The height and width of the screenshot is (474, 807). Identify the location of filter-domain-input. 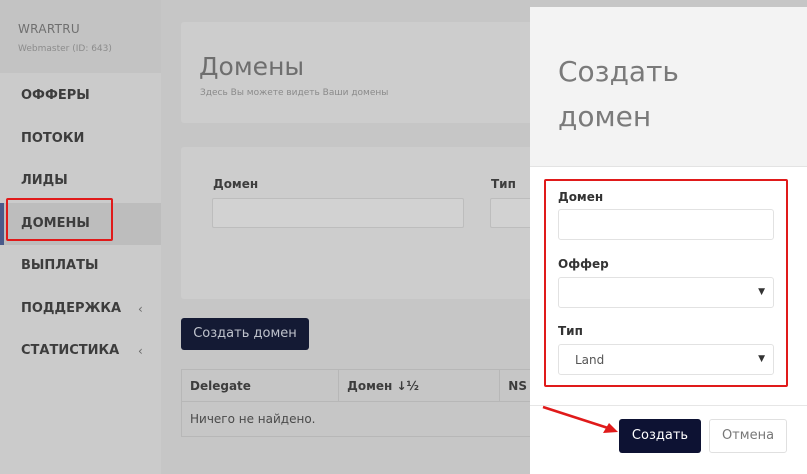
(338, 213).